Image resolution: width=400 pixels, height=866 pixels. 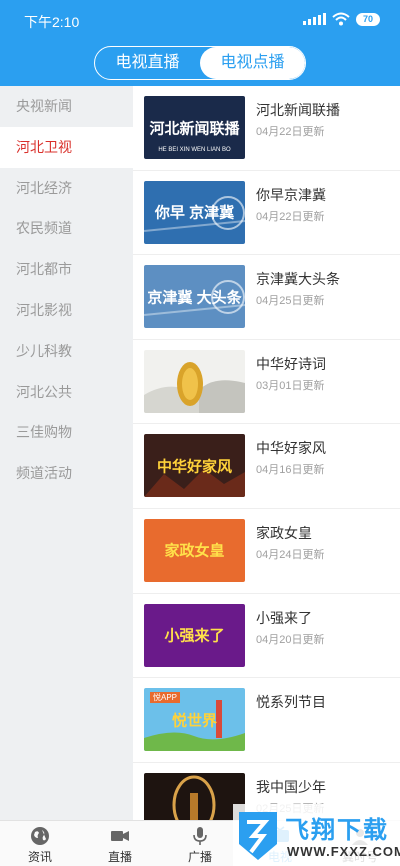 I want to click on program-update-date: 04月20日更新, so click(x=290, y=639).